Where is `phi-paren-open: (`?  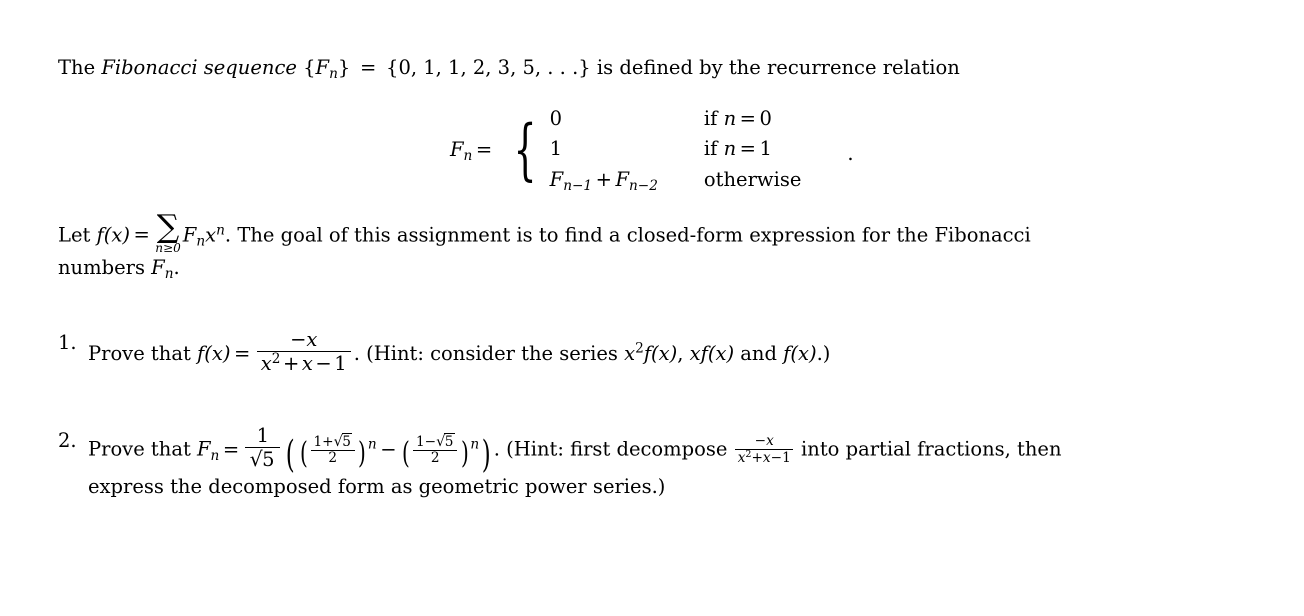
phi-paren-open: ( is located at coordinates (303, 454).